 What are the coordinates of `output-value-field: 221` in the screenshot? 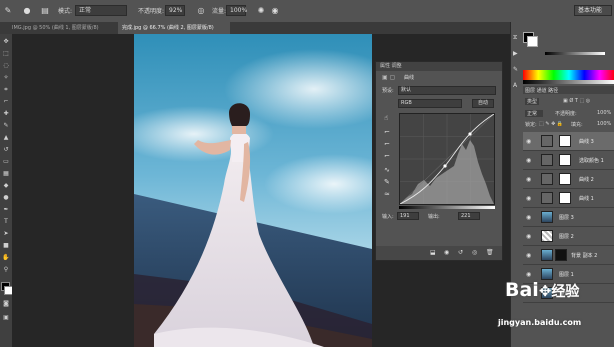 It's located at (469, 216).